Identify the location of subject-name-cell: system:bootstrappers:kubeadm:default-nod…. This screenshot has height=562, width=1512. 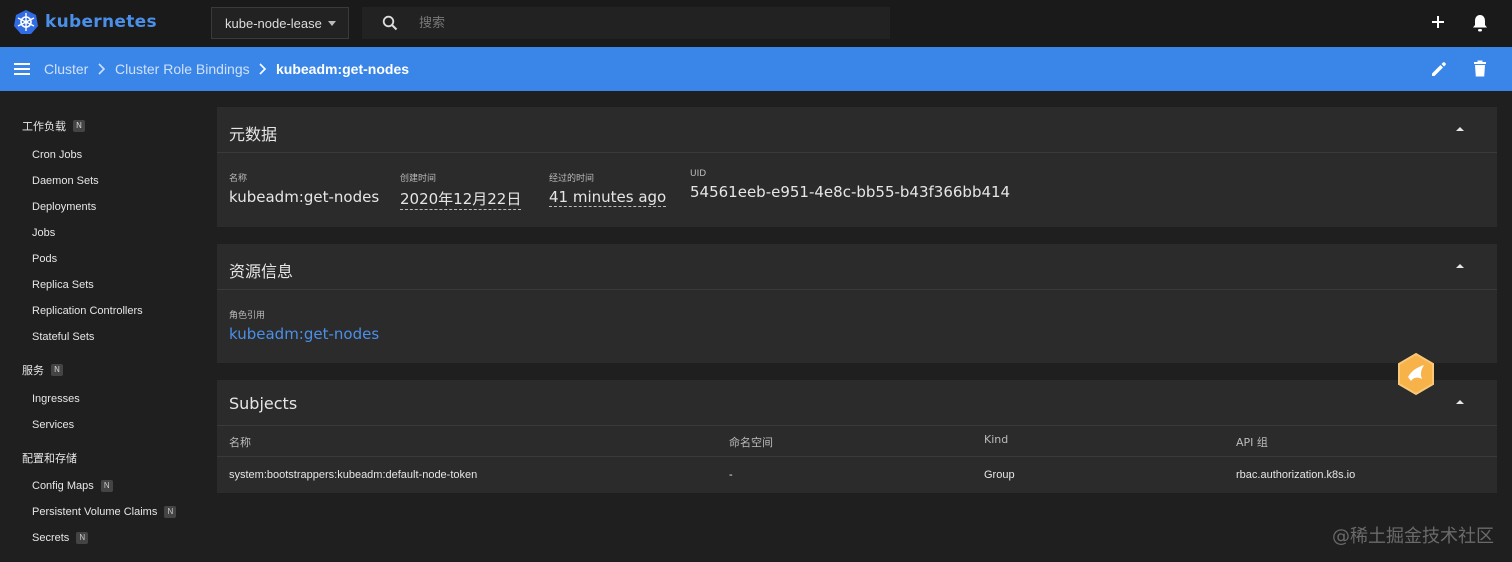
(353, 475).